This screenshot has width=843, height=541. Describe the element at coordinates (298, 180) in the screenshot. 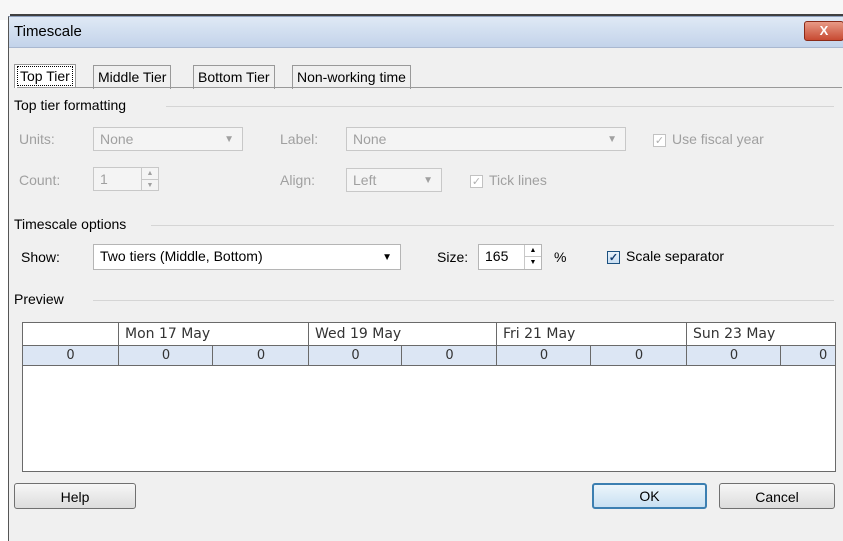

I see `align-label: Align:` at that location.